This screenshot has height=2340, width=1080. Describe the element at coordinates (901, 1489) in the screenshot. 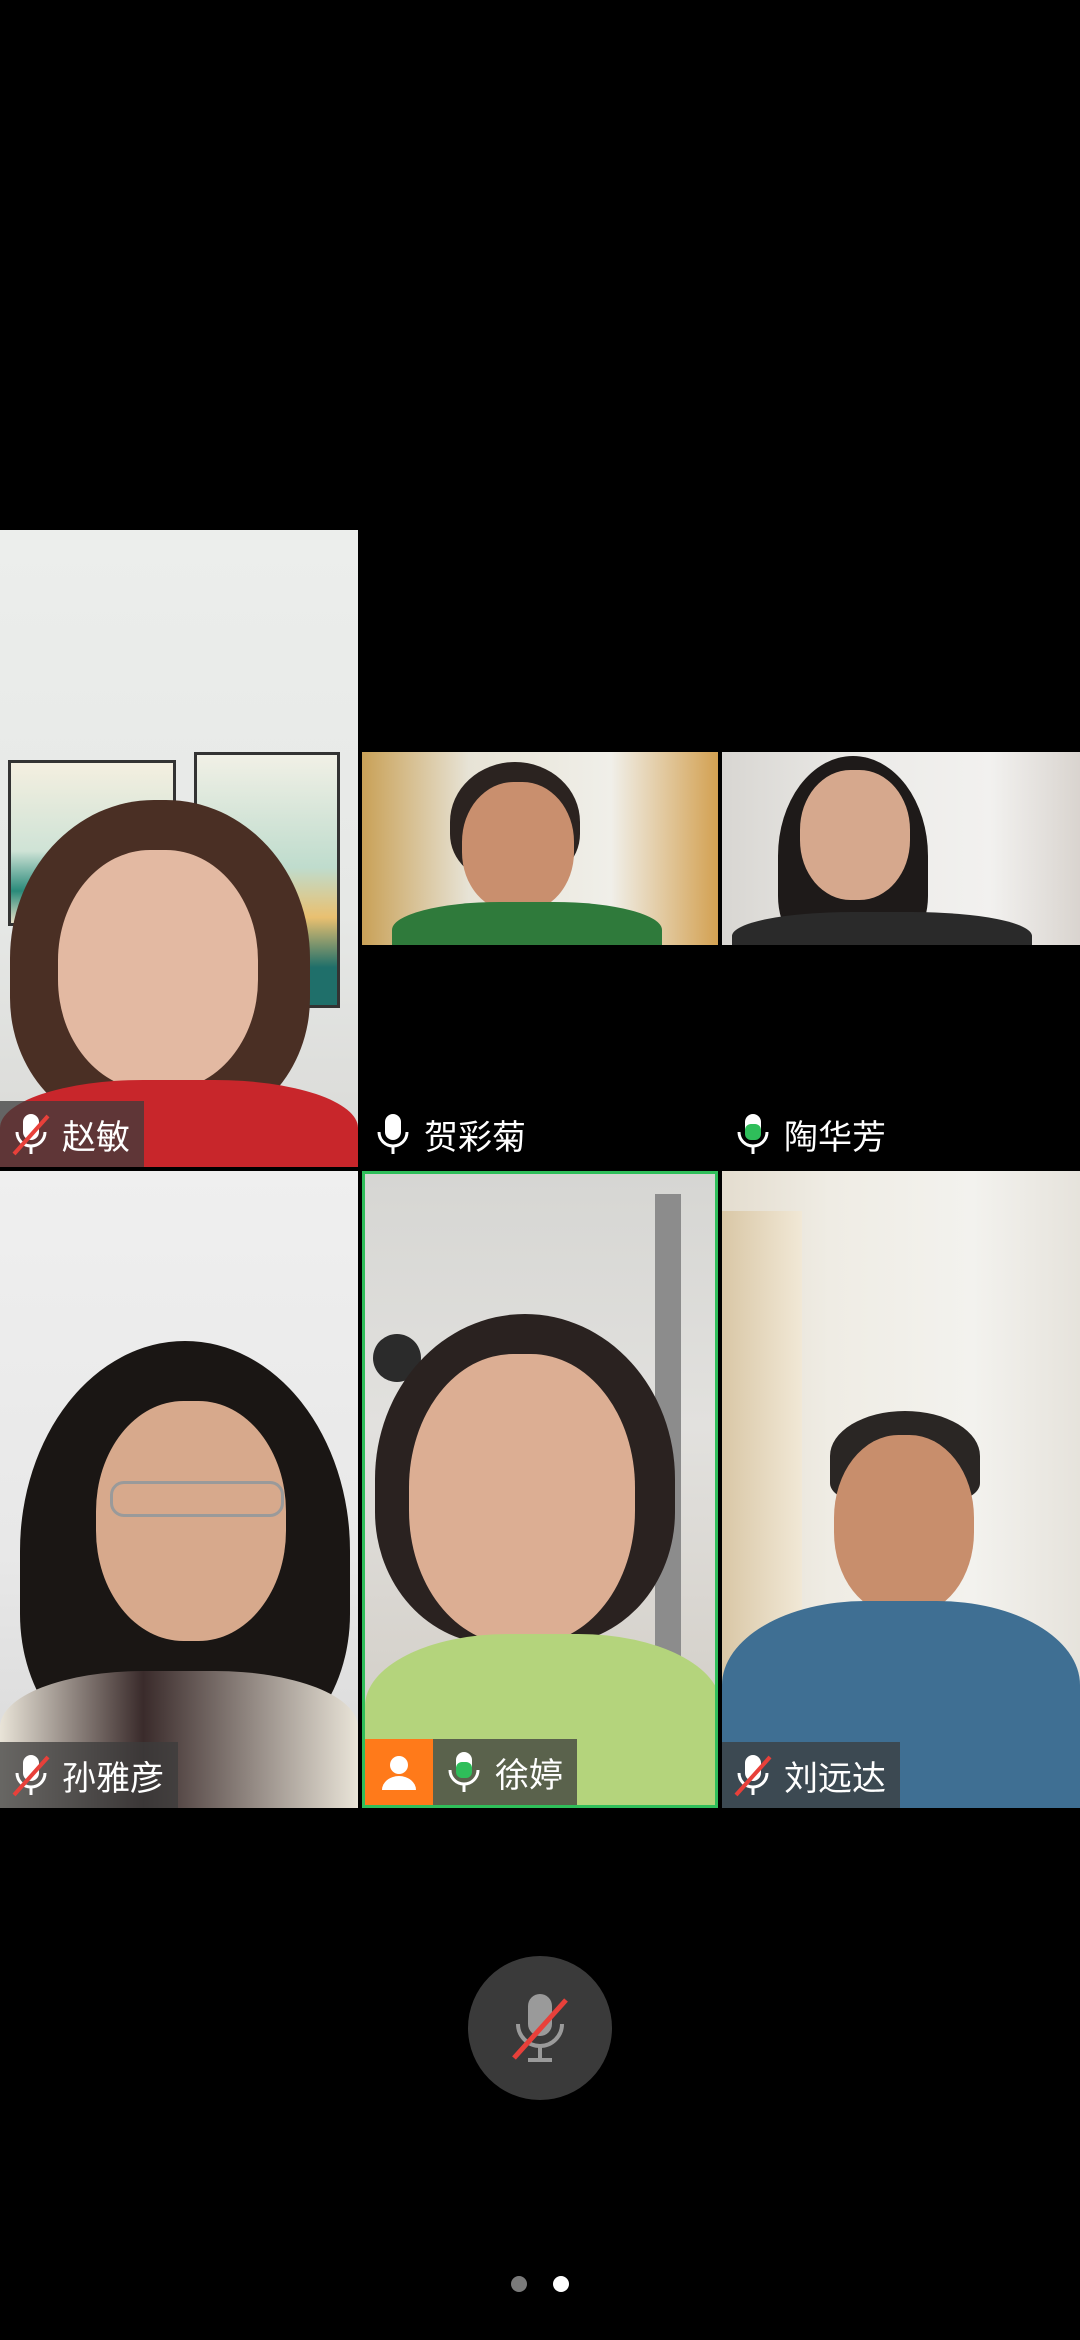

I see `video-tile-liuyuanda: 刘远达` at that location.